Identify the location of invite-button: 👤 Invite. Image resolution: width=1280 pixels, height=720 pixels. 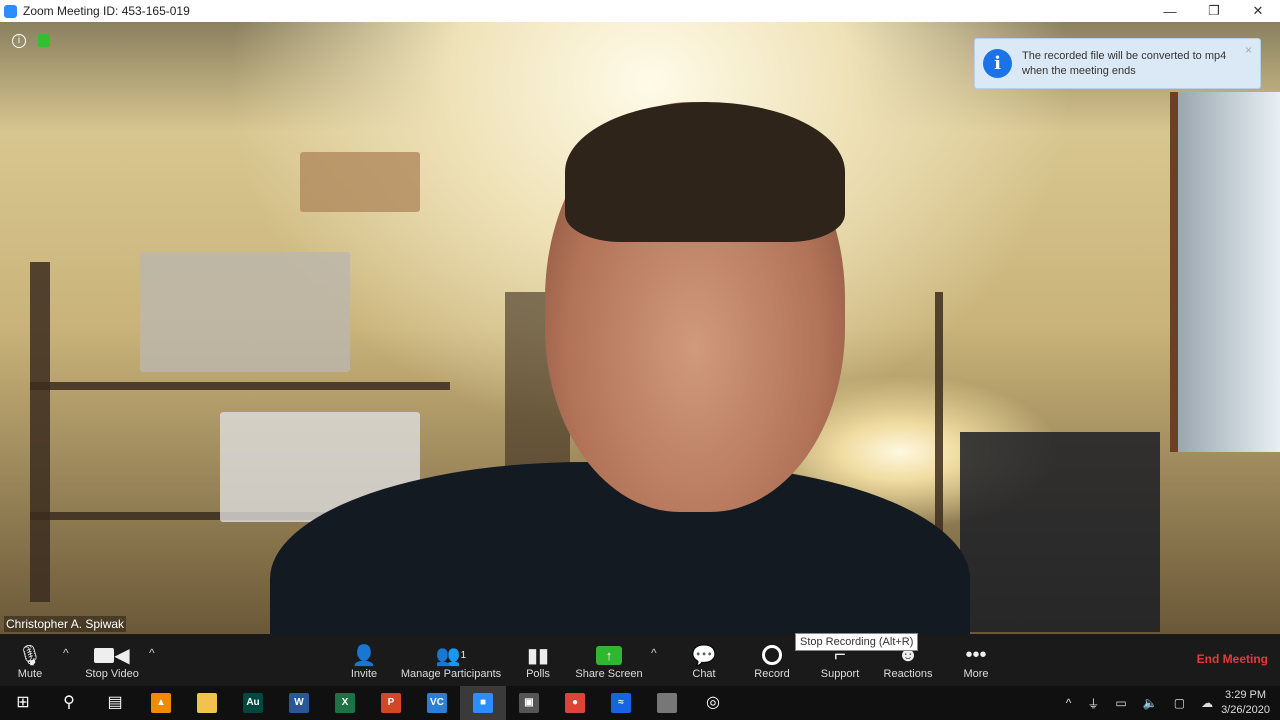
(364, 660).